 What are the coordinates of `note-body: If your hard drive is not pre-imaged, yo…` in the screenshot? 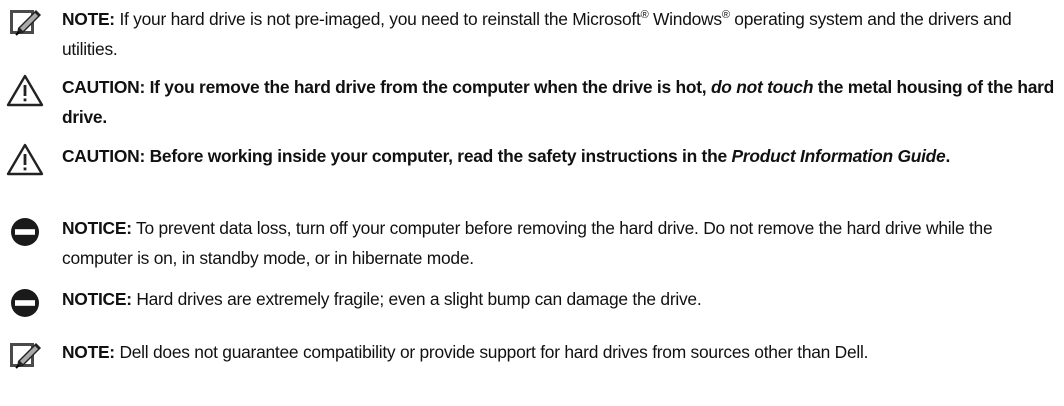 It's located at (377, 19).